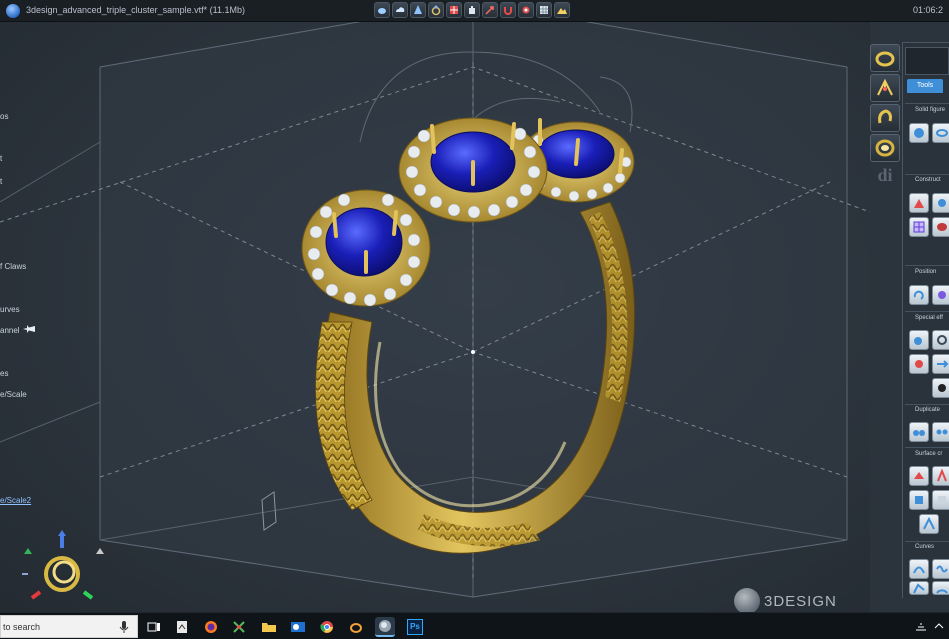  Describe the element at coordinates (927, 10) in the screenshot. I see `clock-readout: 01:06:2` at that location.